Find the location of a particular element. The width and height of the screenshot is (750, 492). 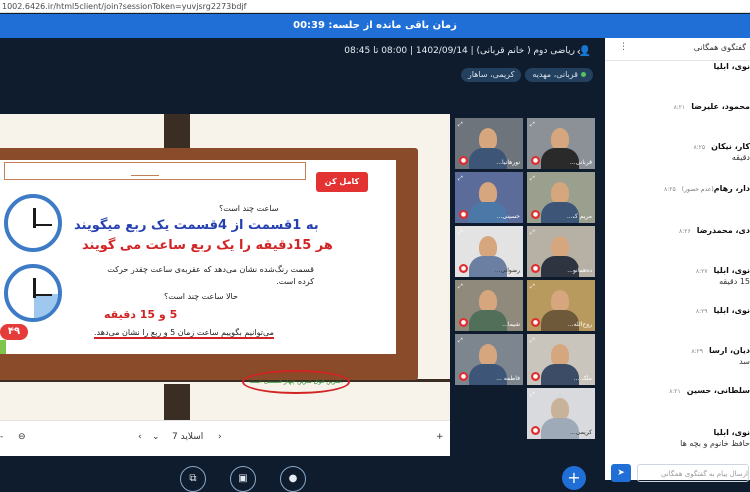

slide-select-chevron: ⌄ is located at coordinates (156, 437).